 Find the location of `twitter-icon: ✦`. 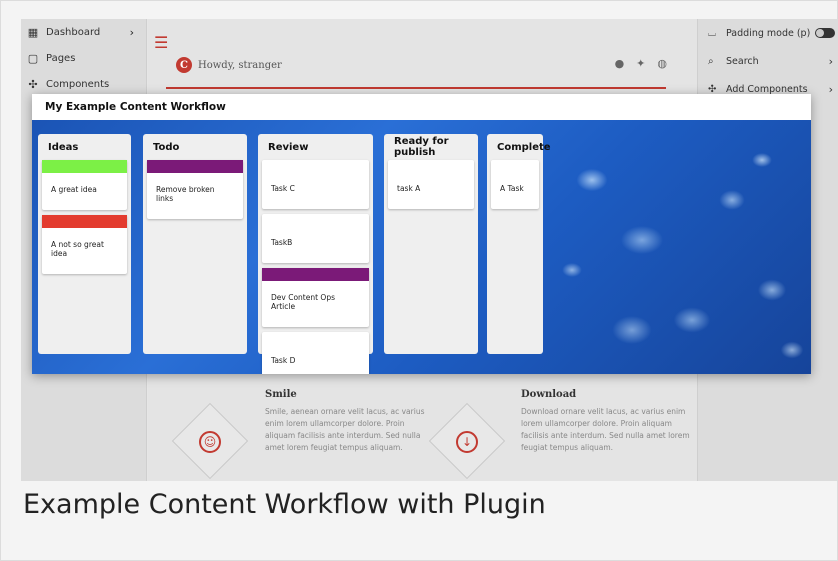

twitter-icon: ✦ is located at coordinates (640, 63).